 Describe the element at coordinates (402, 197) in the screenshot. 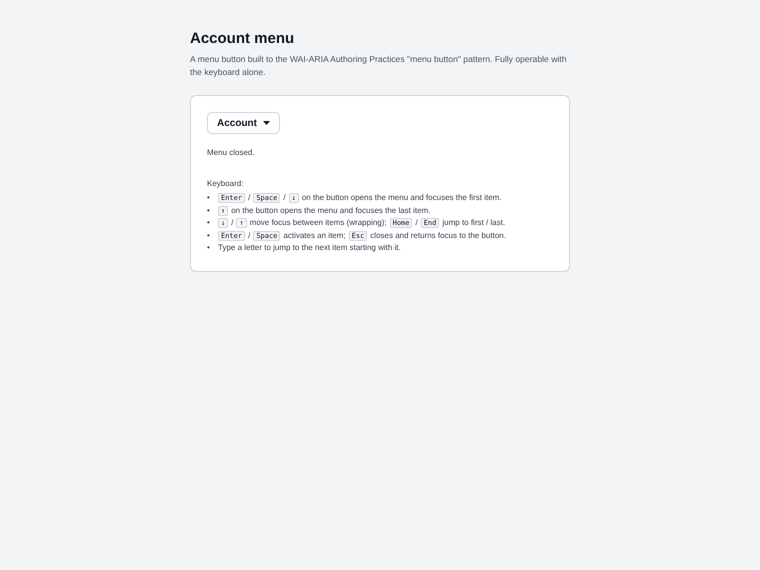

I see `help-text: on the button opens the menu and focuses the first item.` at that location.